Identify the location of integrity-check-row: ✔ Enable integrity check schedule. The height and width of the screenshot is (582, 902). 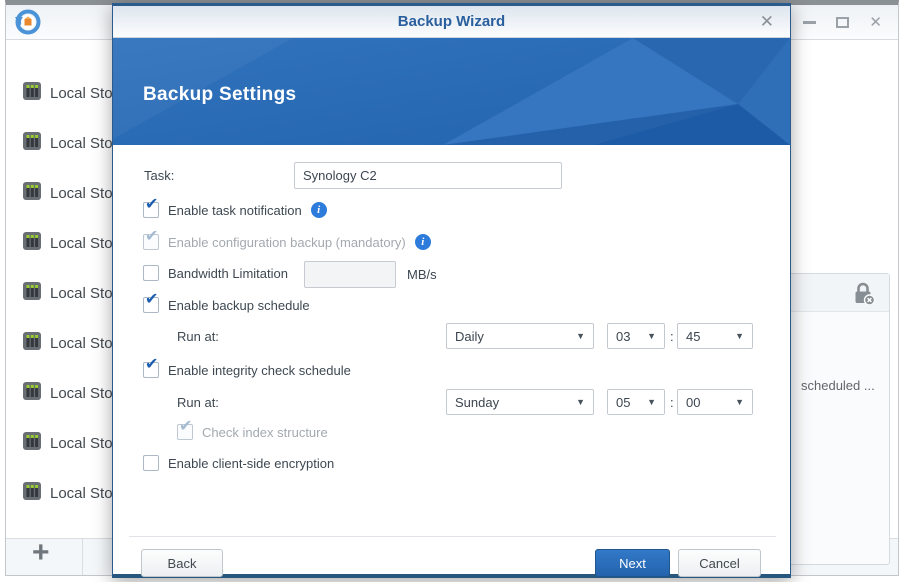
(247, 367).